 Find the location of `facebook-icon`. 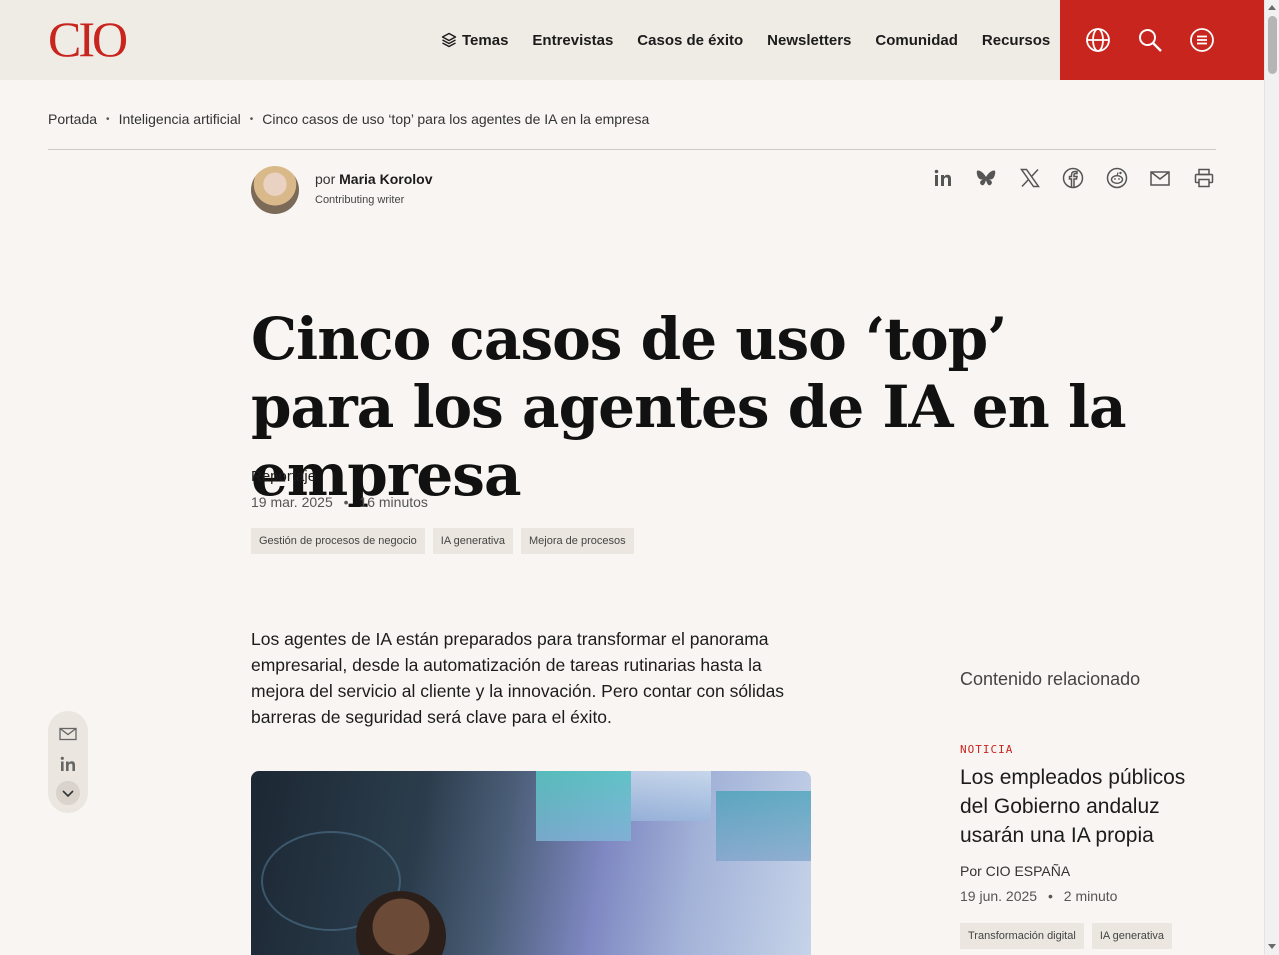

facebook-icon is located at coordinates (1073, 178).